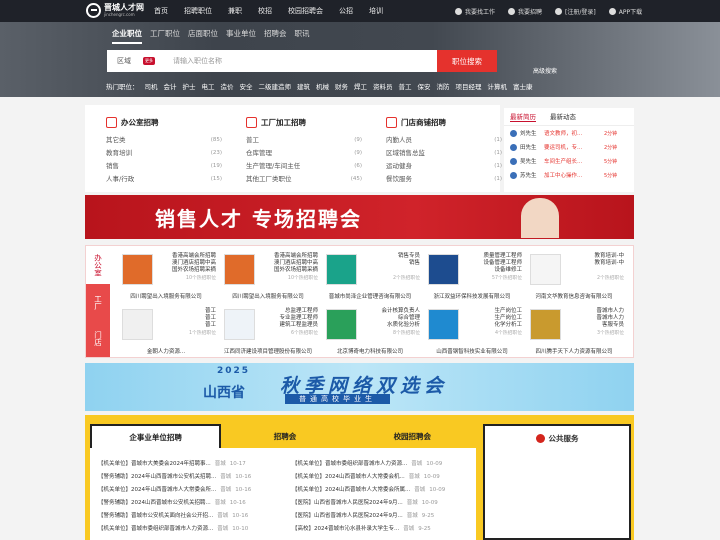  What do you see at coordinates (98, 338) in the screenshot?
I see `tab-store-side: 门店` at bounding box center [98, 338].